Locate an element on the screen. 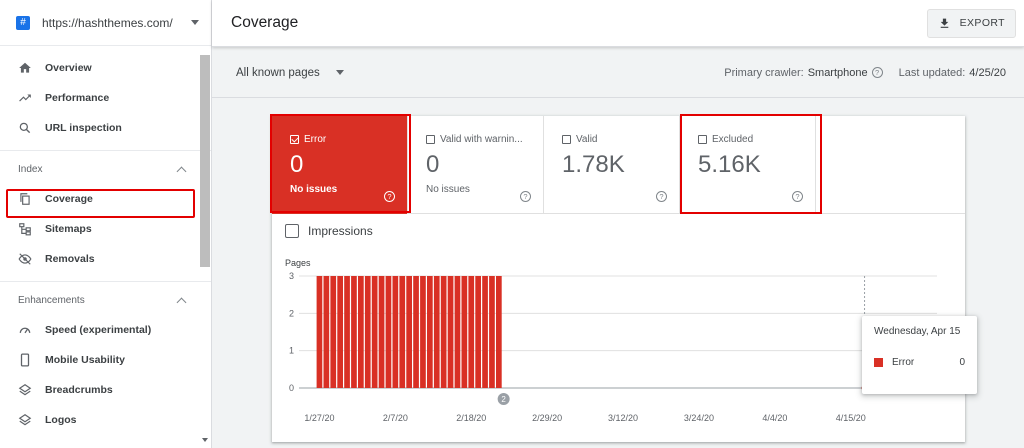 The image size is (1024, 448). sidebar-item-label: Mobile Usability is located at coordinates (85, 360).